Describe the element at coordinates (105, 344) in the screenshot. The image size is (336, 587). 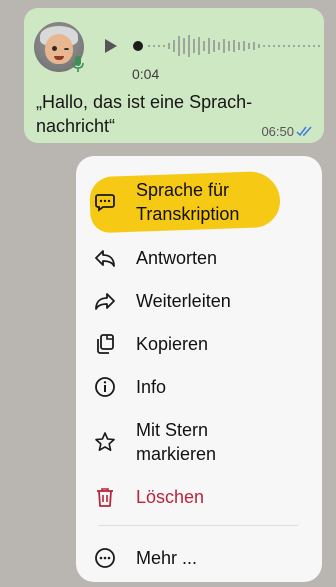
I see `copy-icon` at that location.